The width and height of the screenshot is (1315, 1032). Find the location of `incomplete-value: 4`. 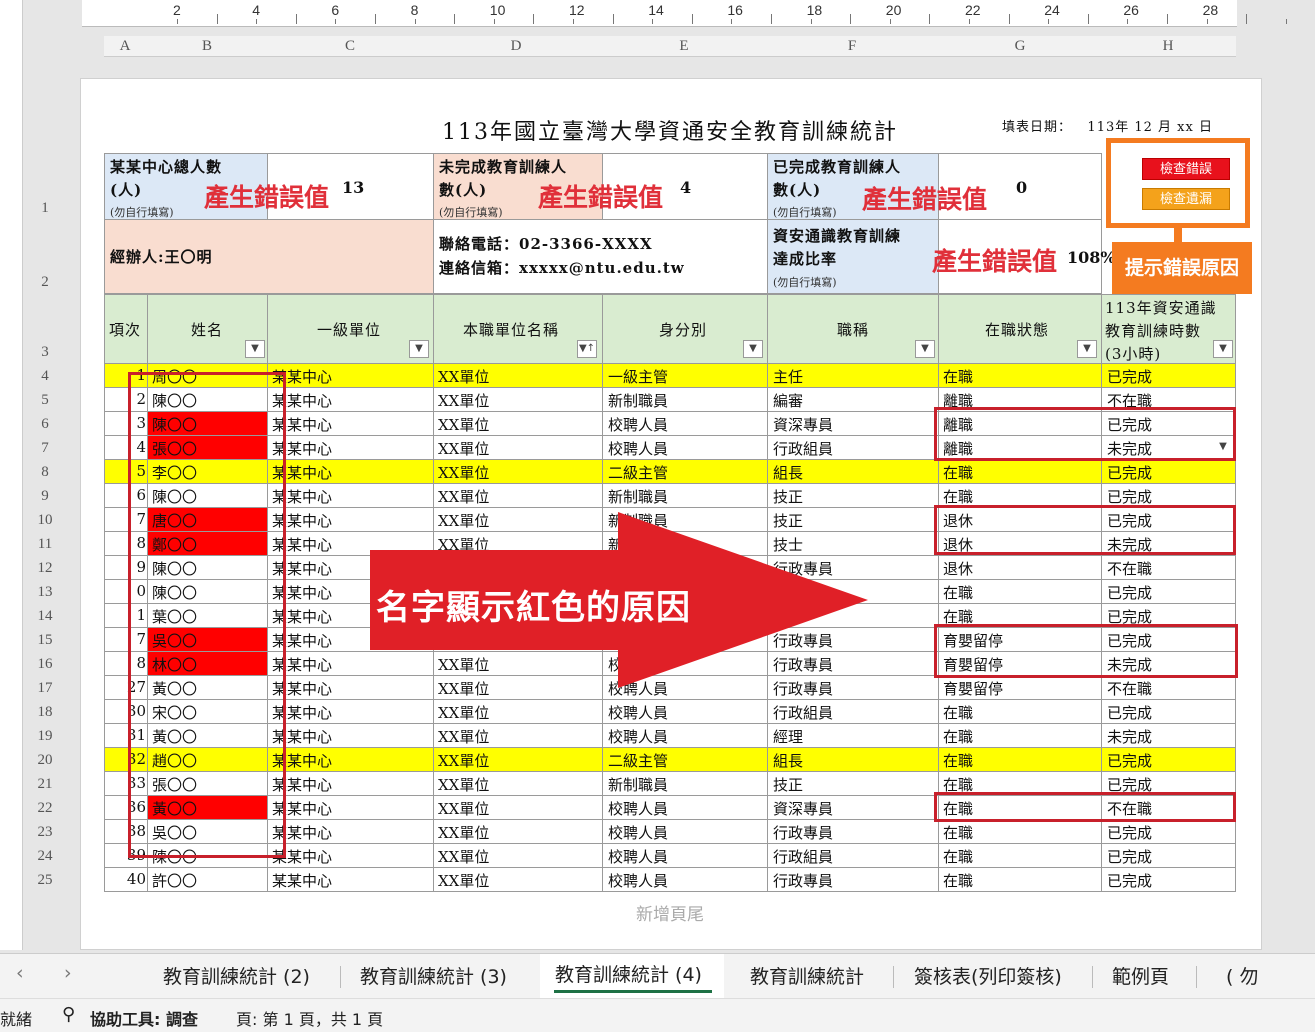

incomplete-value: 4 is located at coordinates (686, 187).